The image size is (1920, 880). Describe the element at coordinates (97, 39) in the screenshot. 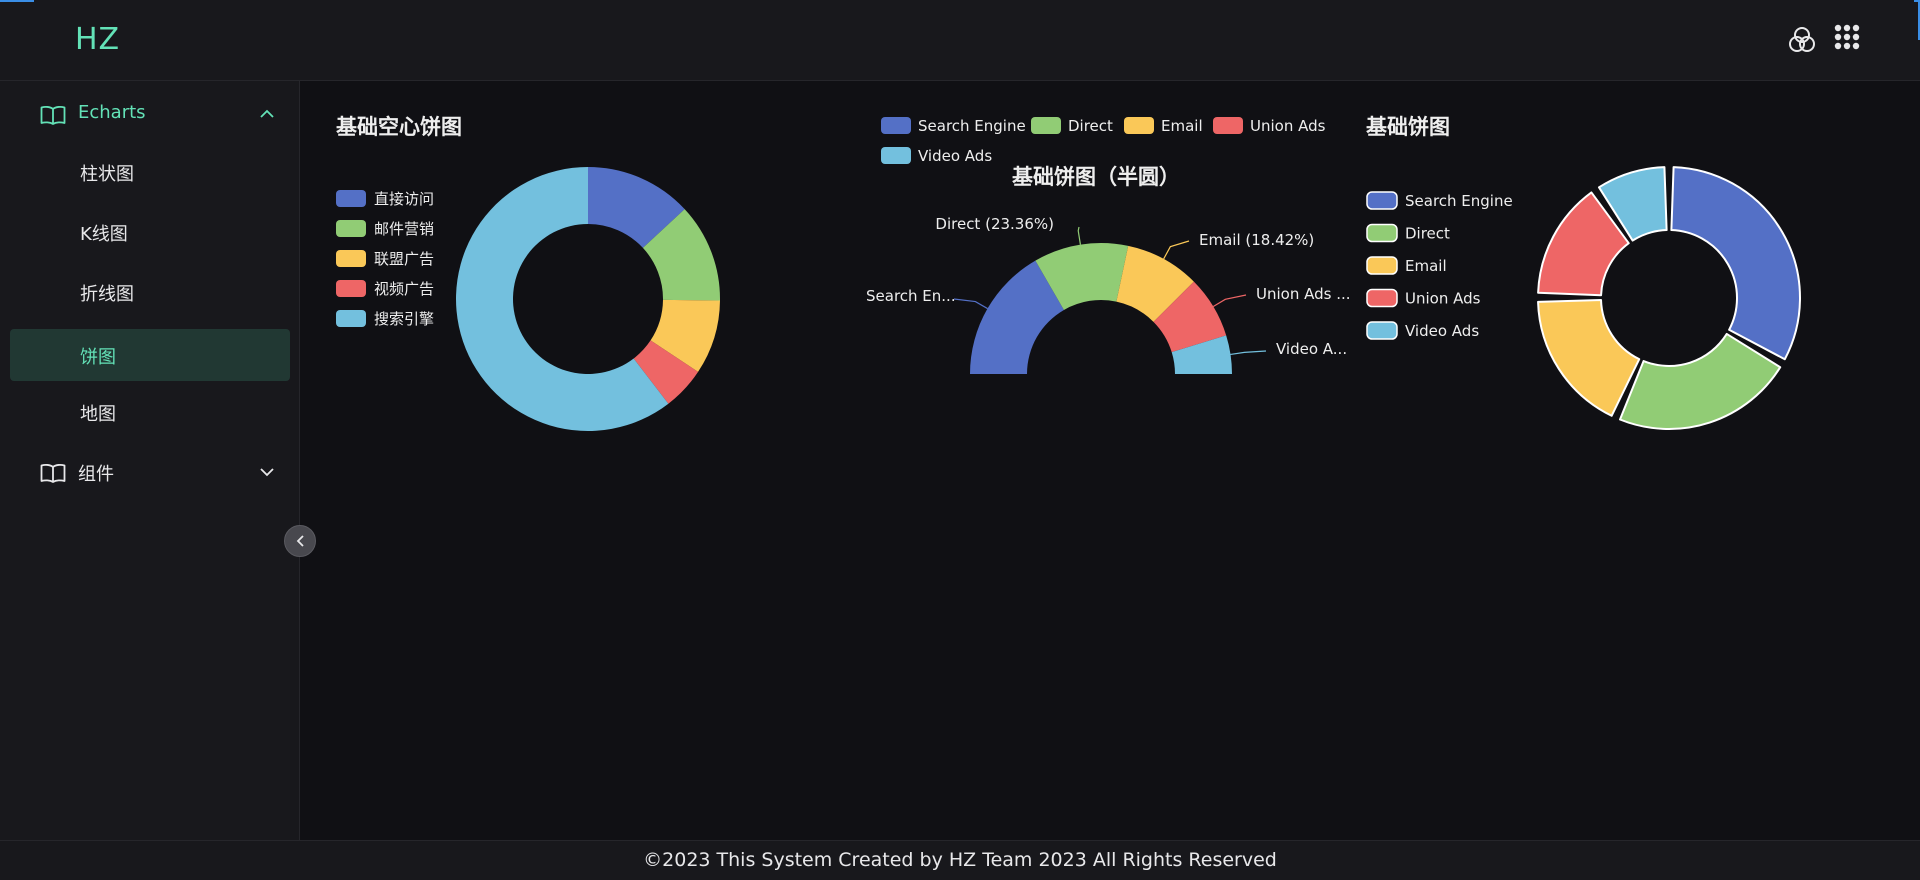

I see `logo: HZ` at that location.